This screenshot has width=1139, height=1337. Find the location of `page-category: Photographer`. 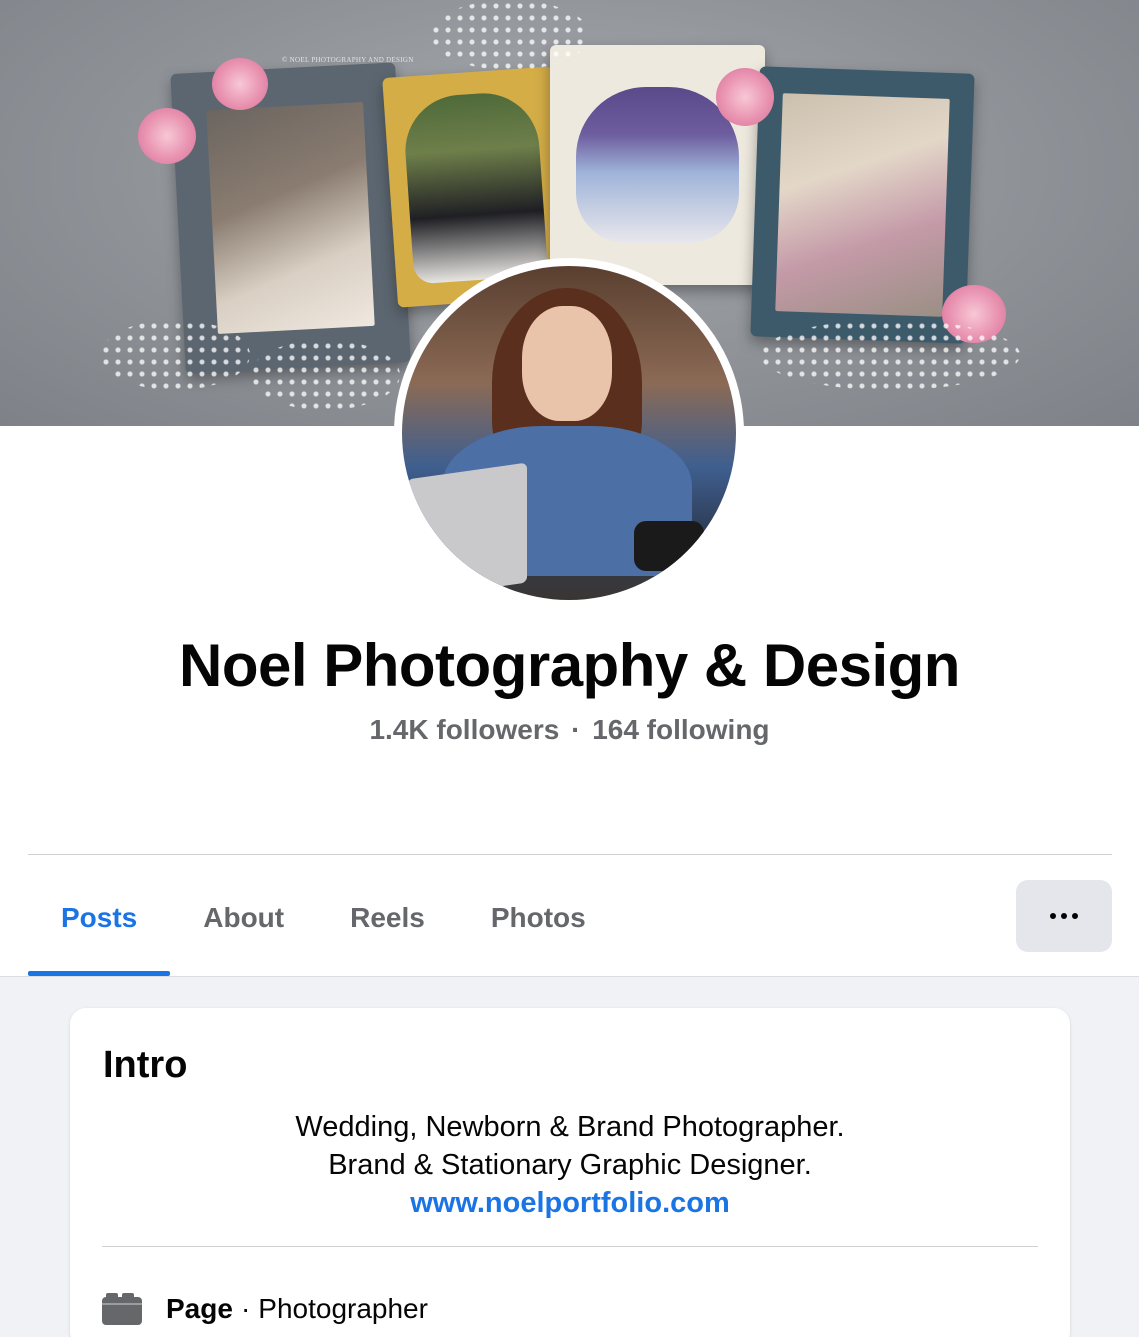

page-category: Photographer is located at coordinates (343, 1308).